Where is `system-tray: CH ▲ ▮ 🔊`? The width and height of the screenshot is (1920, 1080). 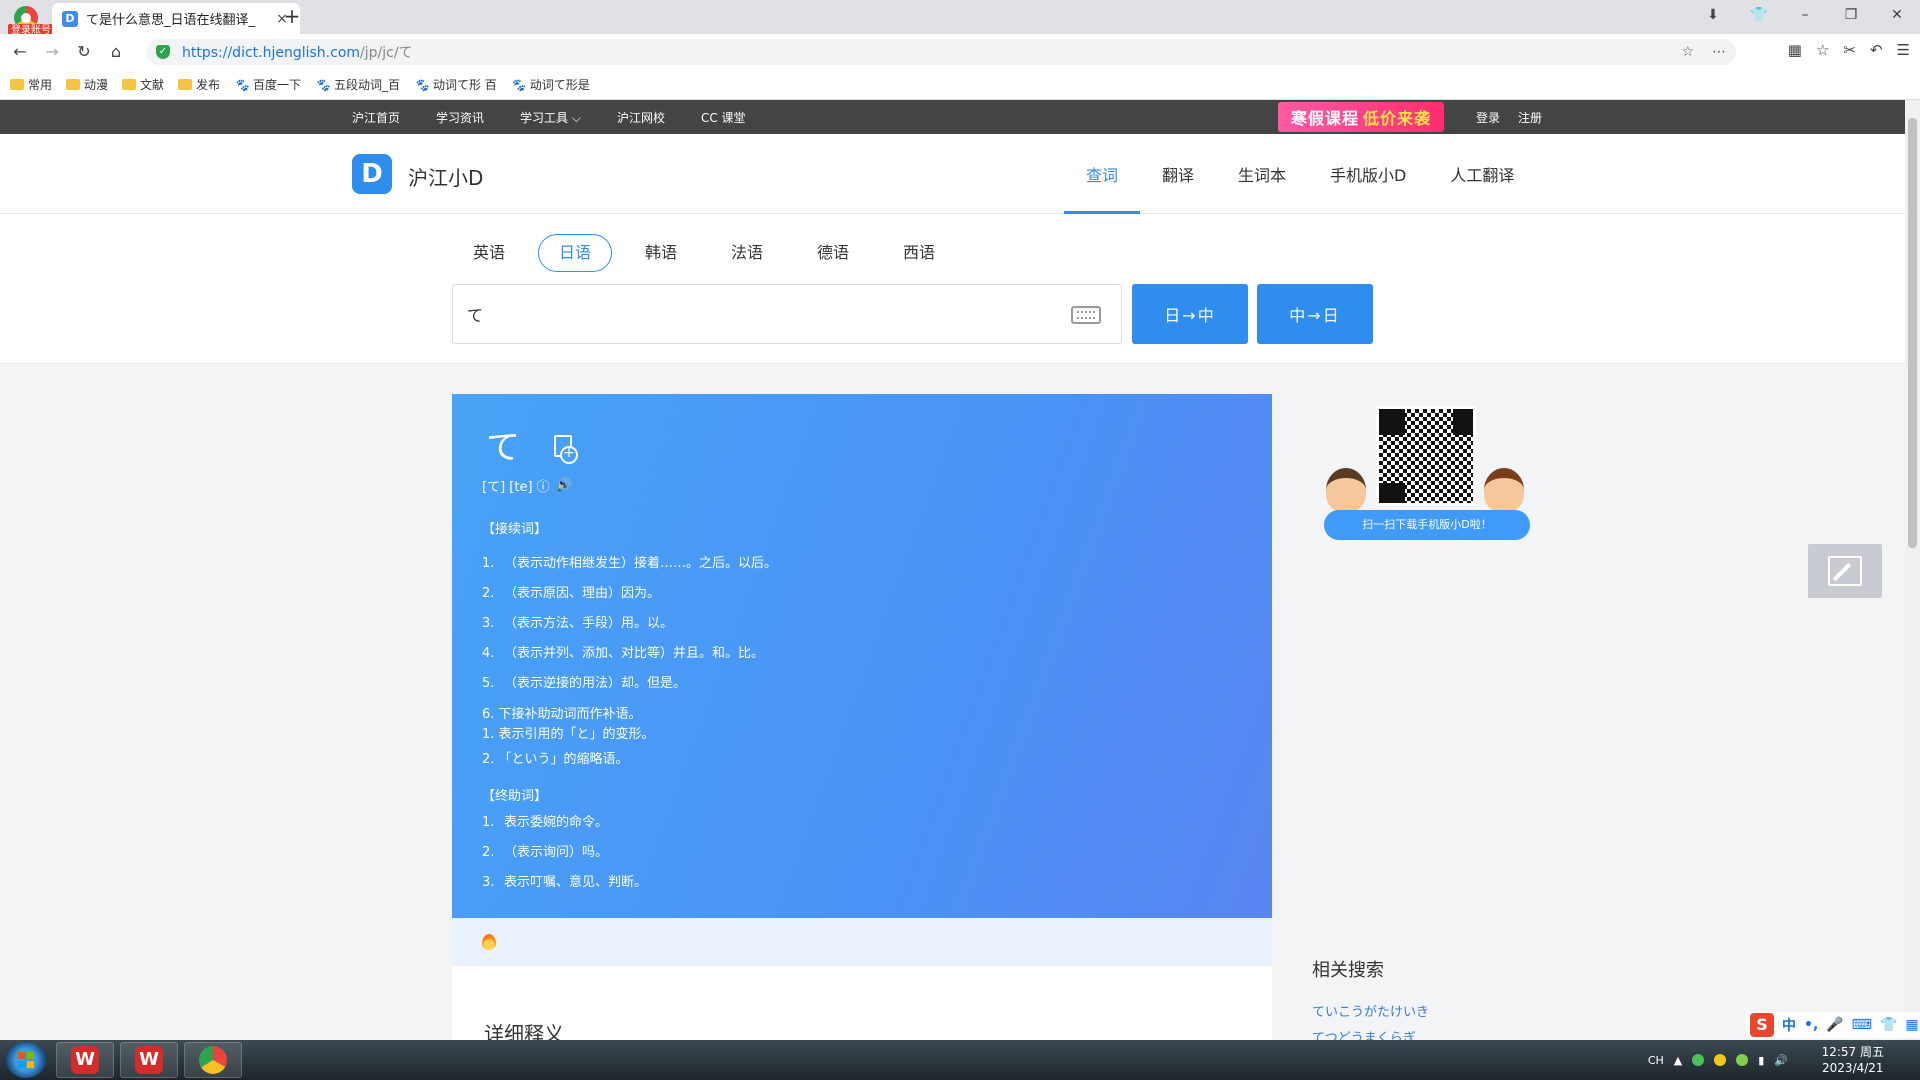 system-tray: CH ▲ ▮ 🔊 is located at coordinates (1718, 1060).